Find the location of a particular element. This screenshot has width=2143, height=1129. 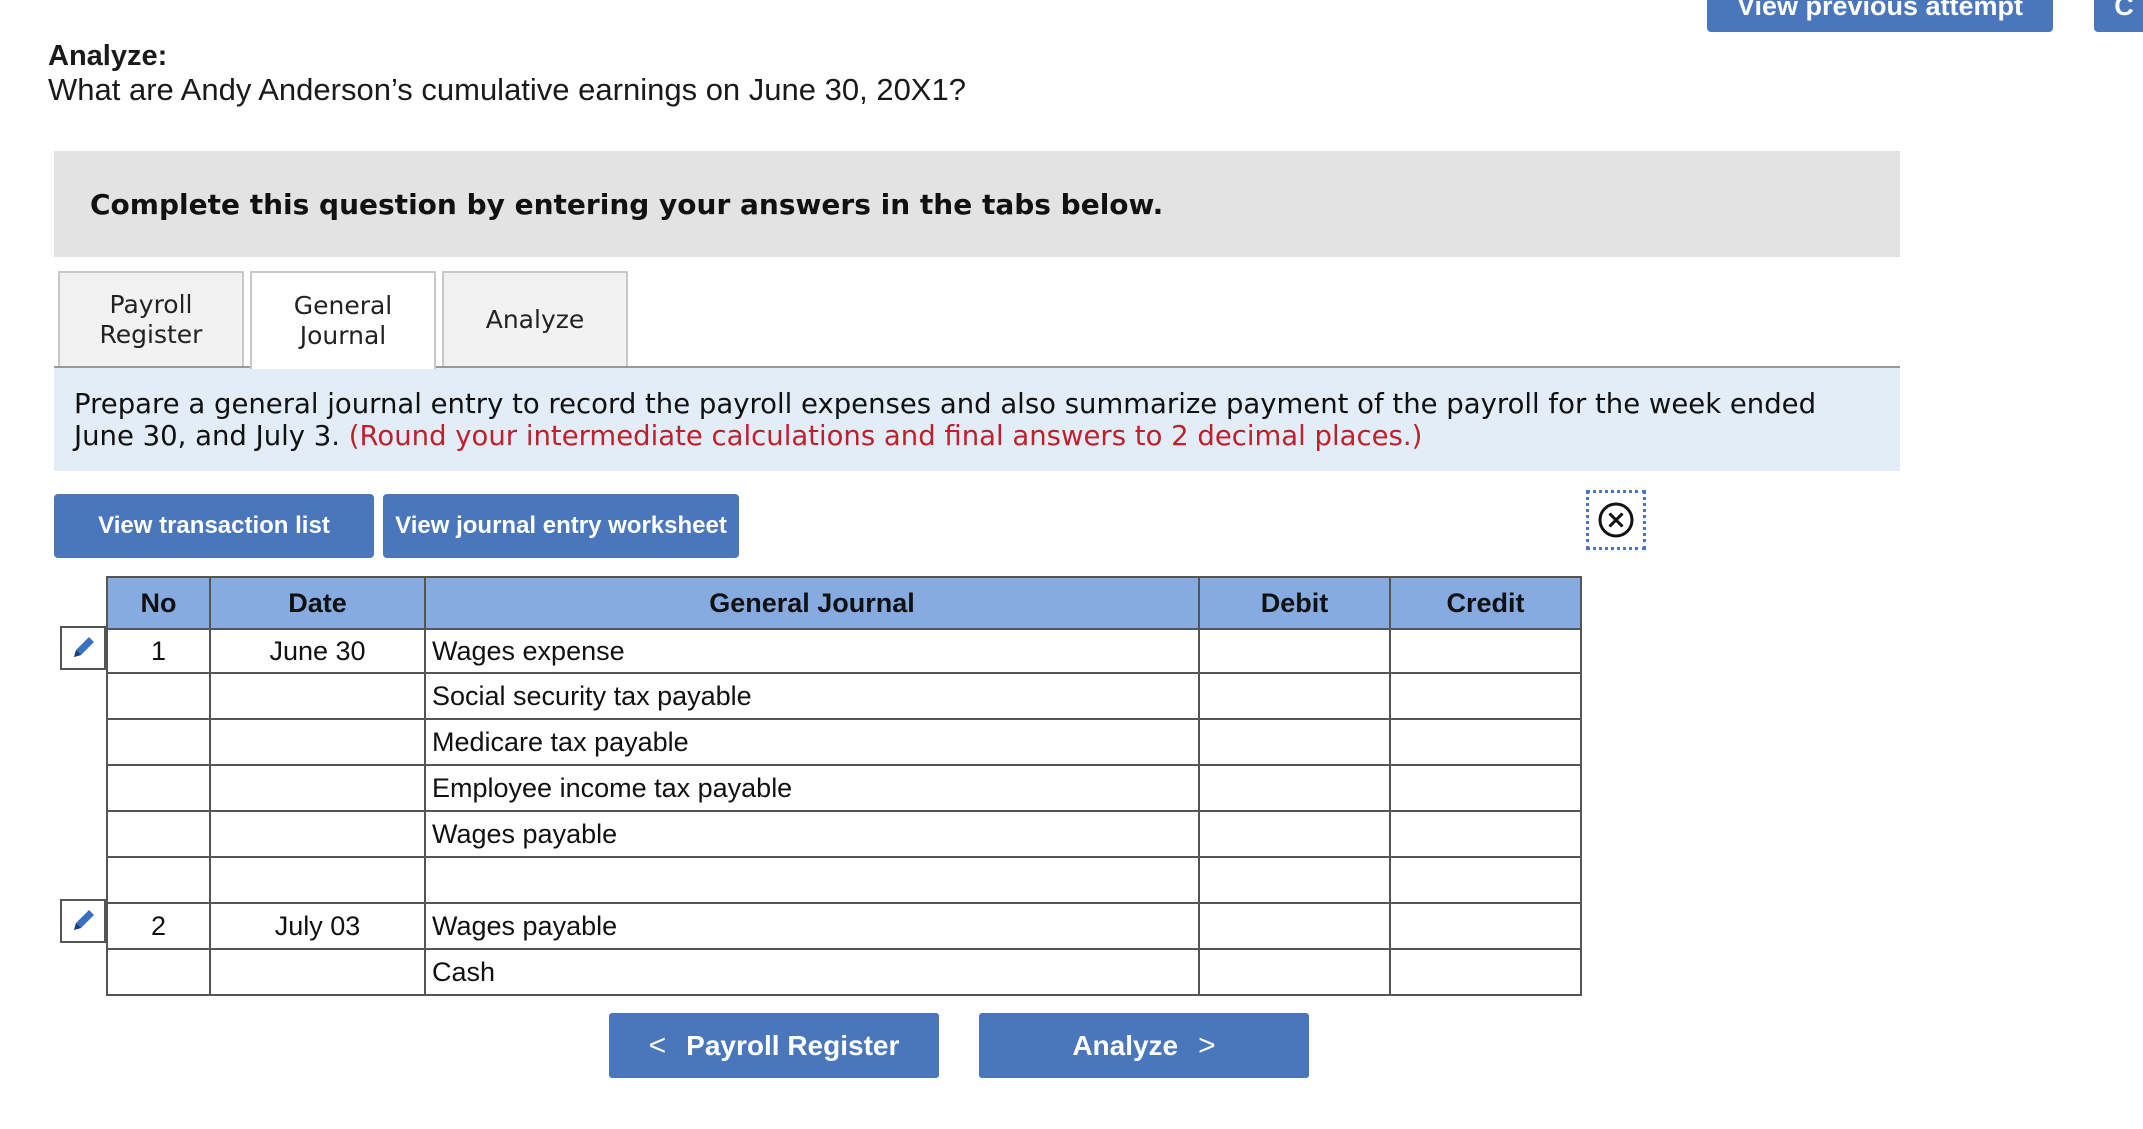

close-button is located at coordinates (1616, 520).